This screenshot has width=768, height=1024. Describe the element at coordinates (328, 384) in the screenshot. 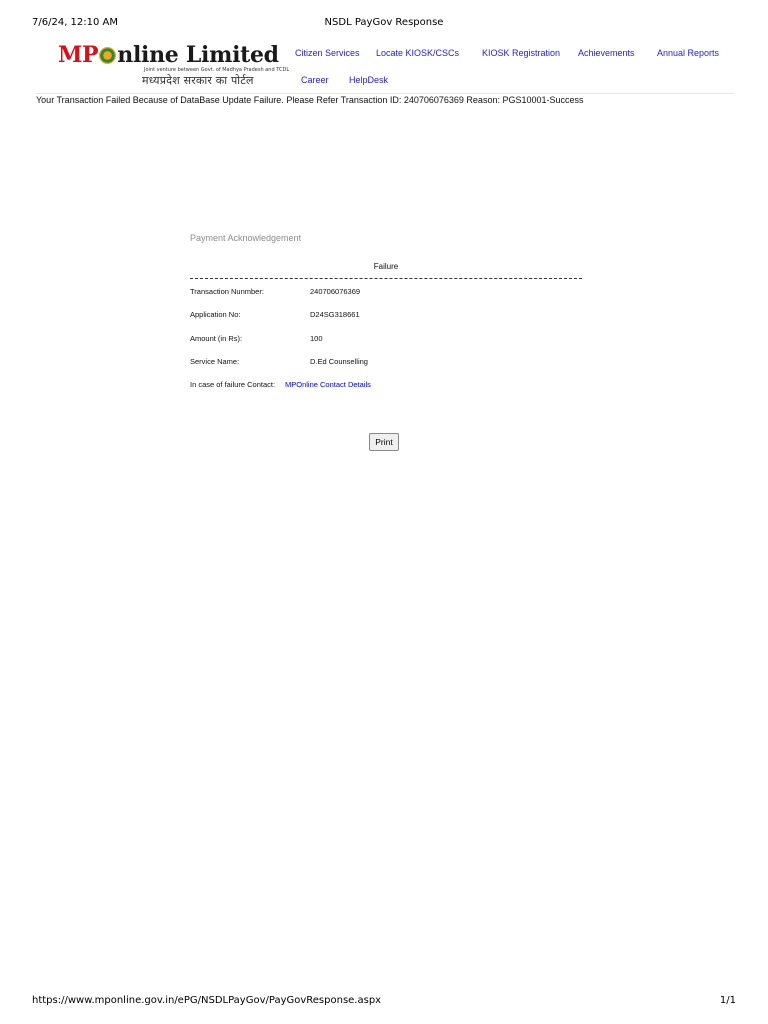

I see `contact-details-link: MPOnline Contact Details` at that location.